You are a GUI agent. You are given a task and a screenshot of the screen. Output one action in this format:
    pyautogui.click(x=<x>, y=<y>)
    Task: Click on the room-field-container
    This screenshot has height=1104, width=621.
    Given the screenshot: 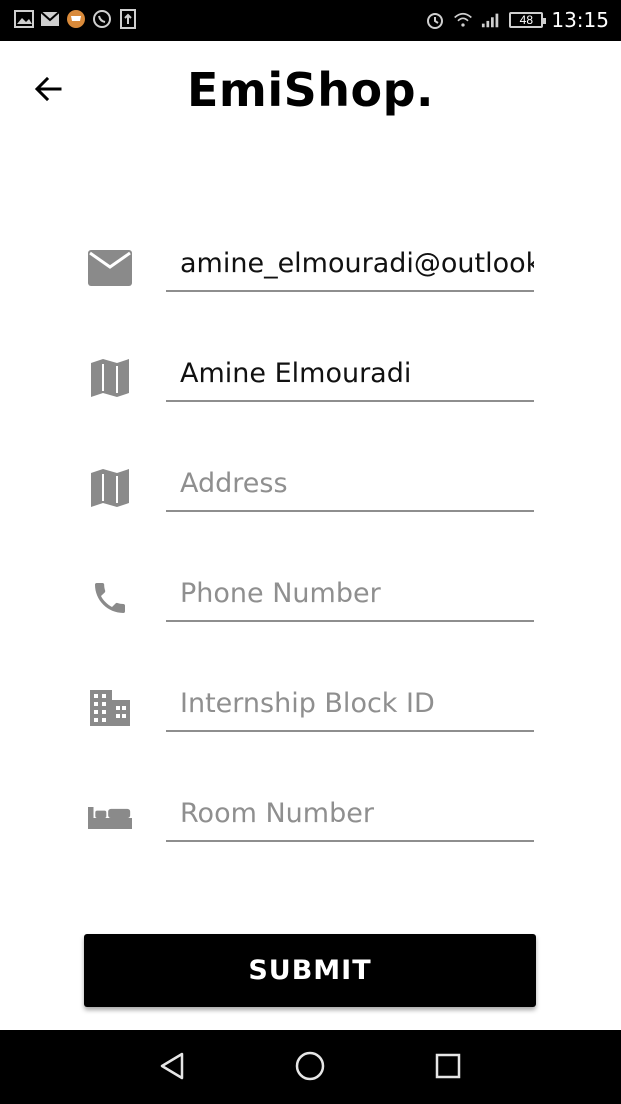 What is the action you would take?
    pyautogui.click(x=350, y=815)
    